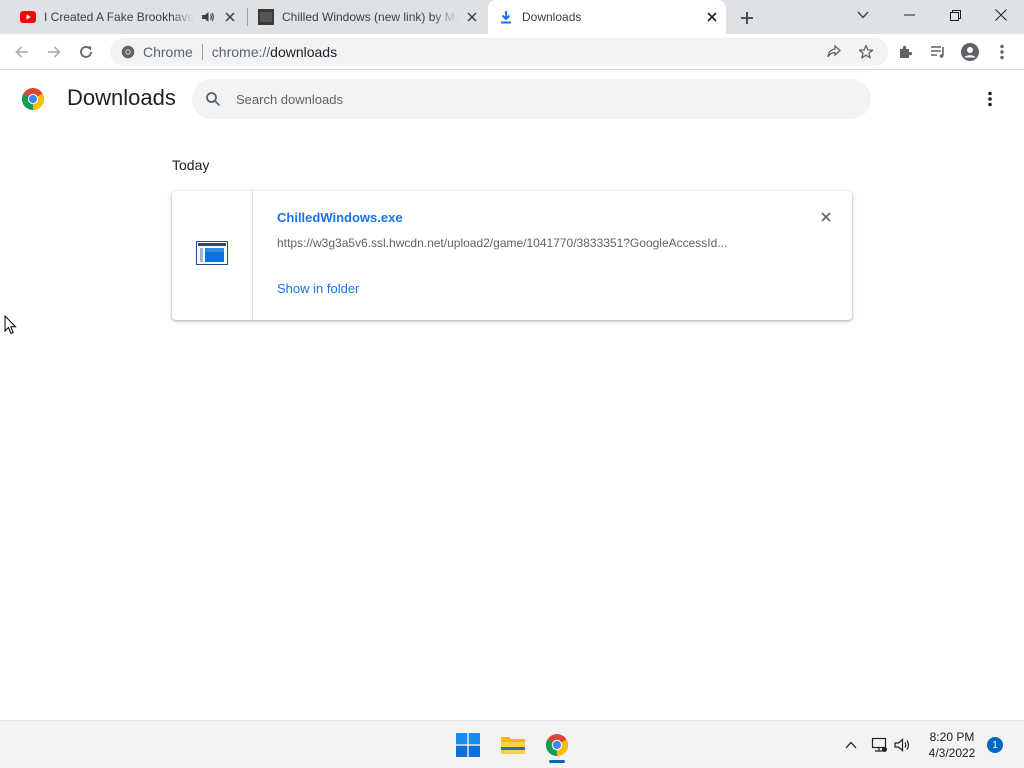 This screenshot has height=768, width=1024. Describe the element at coordinates (851, 745) in the screenshot. I see `chevron-up-icon` at that location.